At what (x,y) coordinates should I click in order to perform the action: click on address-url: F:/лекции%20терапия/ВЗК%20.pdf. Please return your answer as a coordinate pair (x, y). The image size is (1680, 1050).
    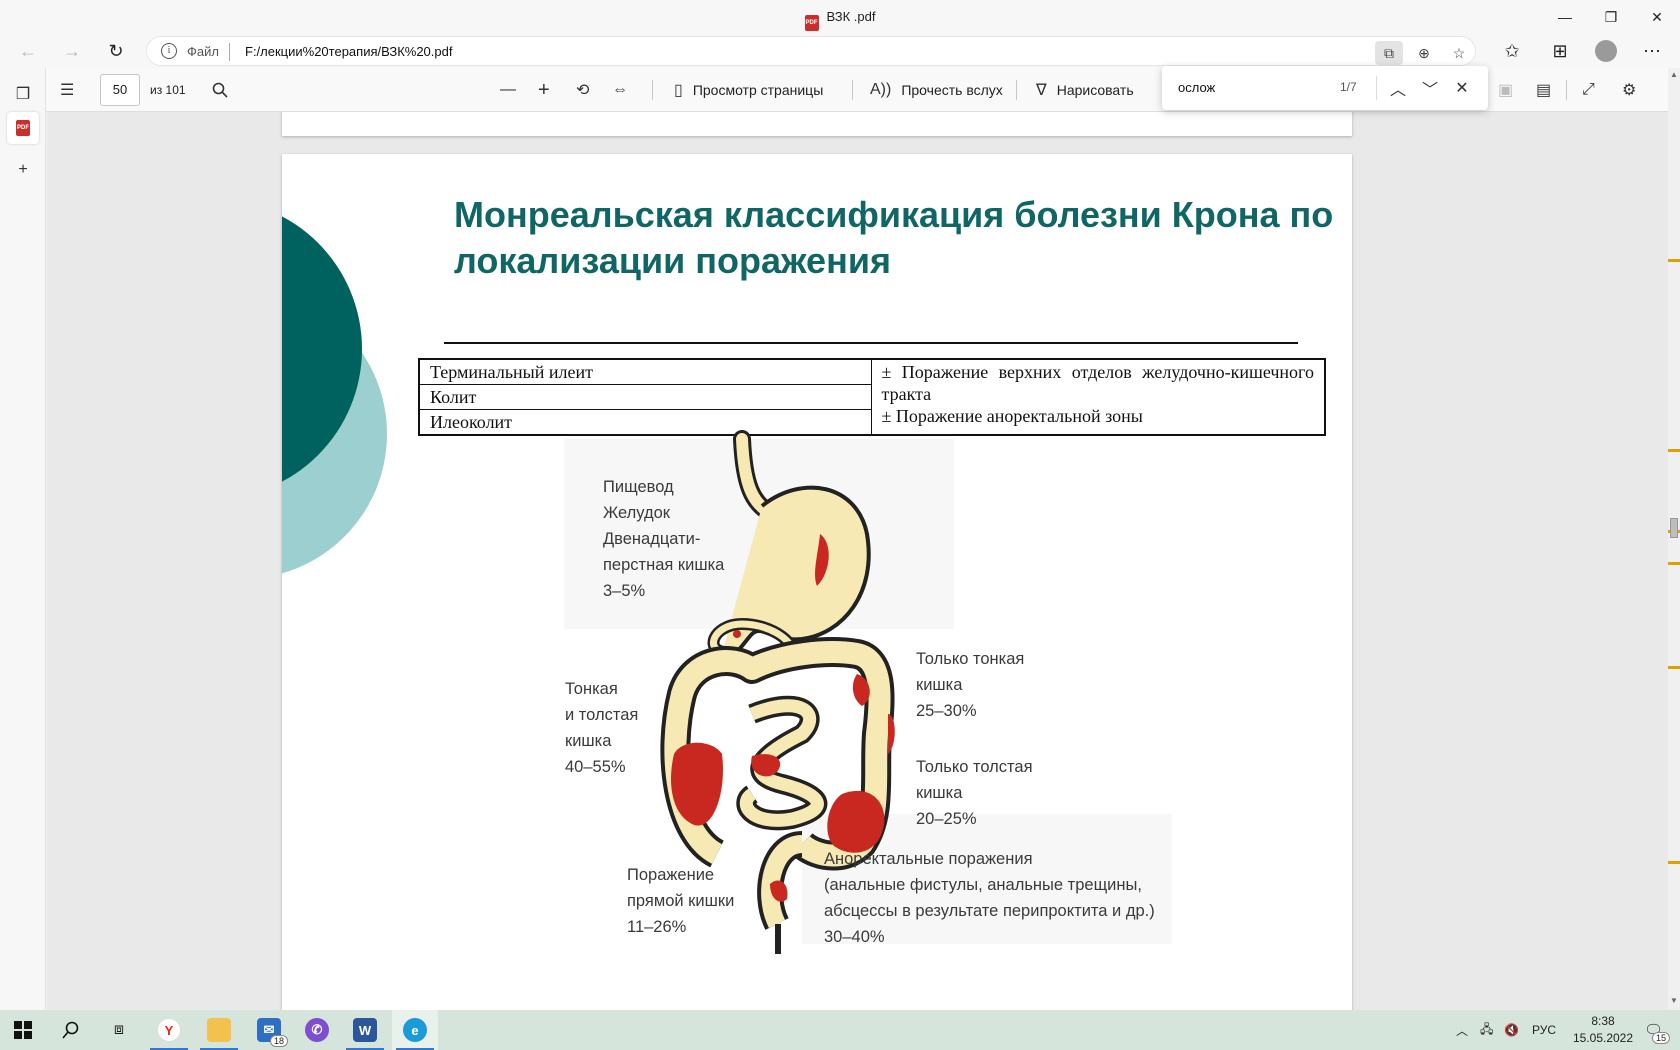
    Looking at the image, I should click on (348, 51).